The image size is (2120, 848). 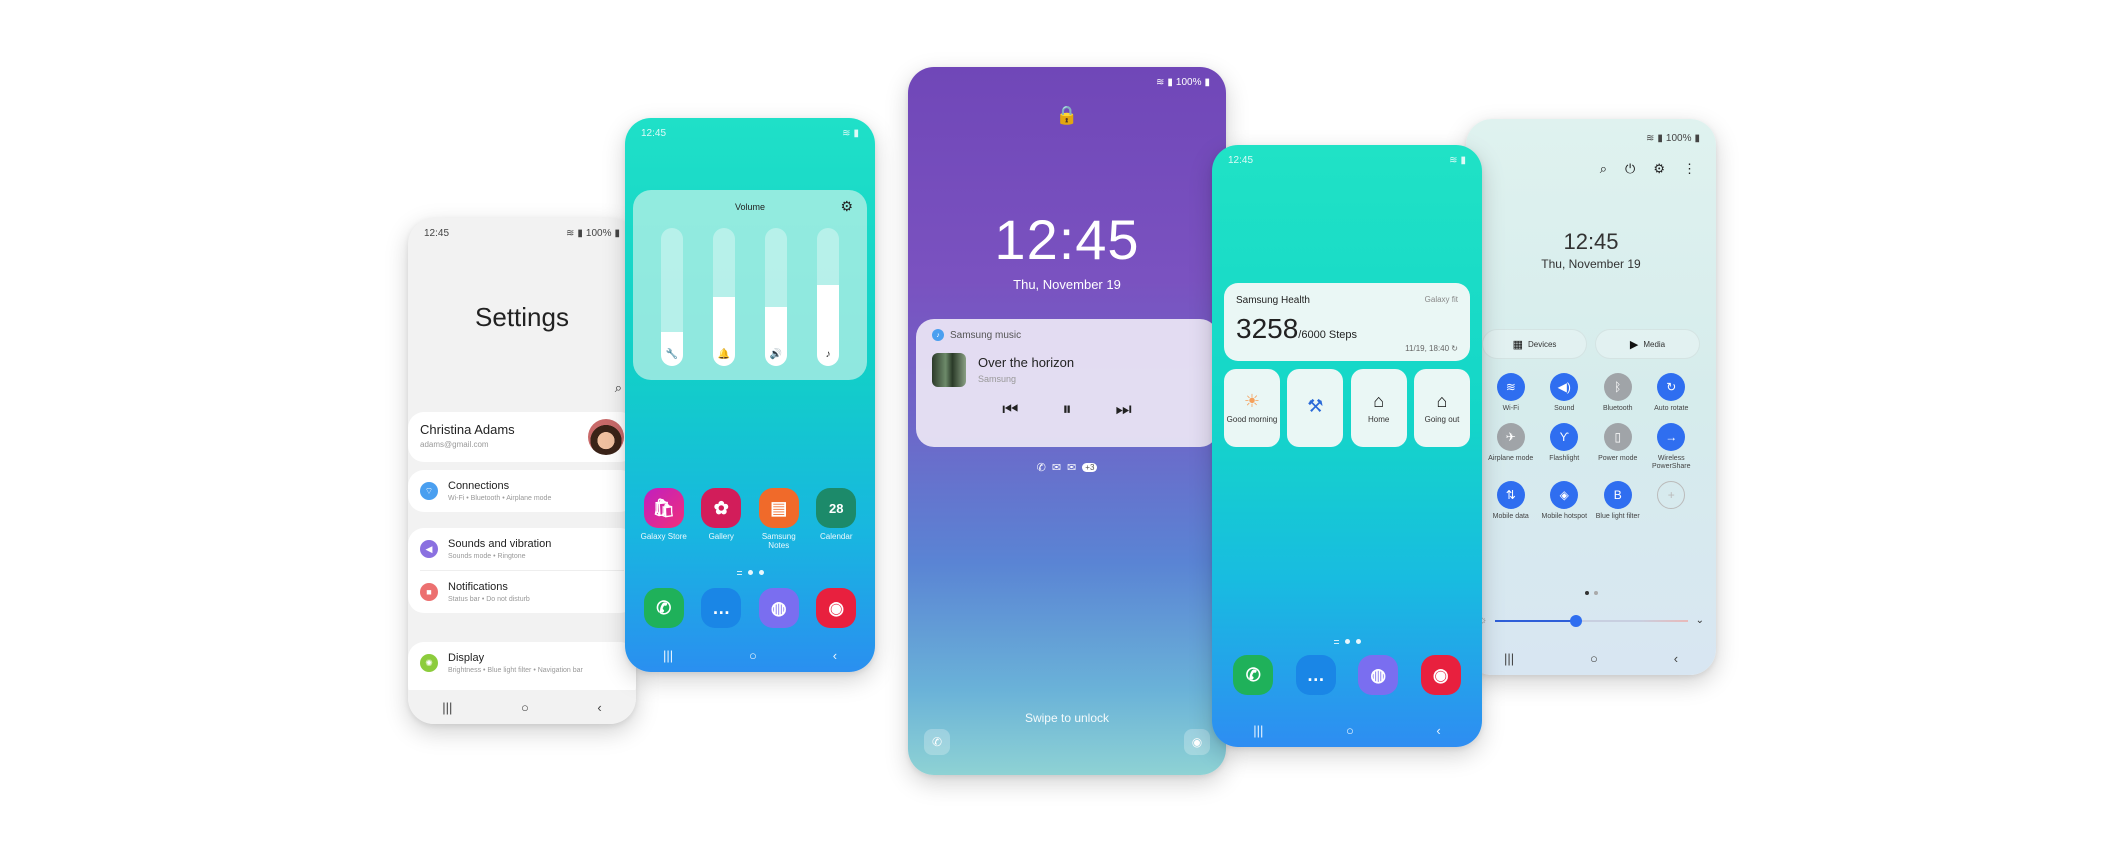 What do you see at coordinates (664, 519) in the screenshot?
I see `app-galaxy-store: 🛍 Galaxy Store` at bounding box center [664, 519].